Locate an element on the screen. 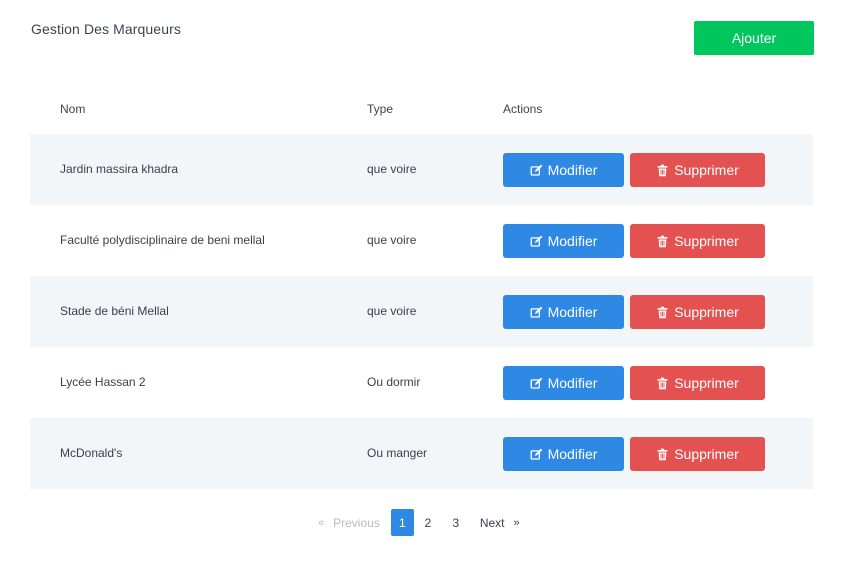 This screenshot has width=844, height=561. cell-type: Ou manger is located at coordinates (397, 453).